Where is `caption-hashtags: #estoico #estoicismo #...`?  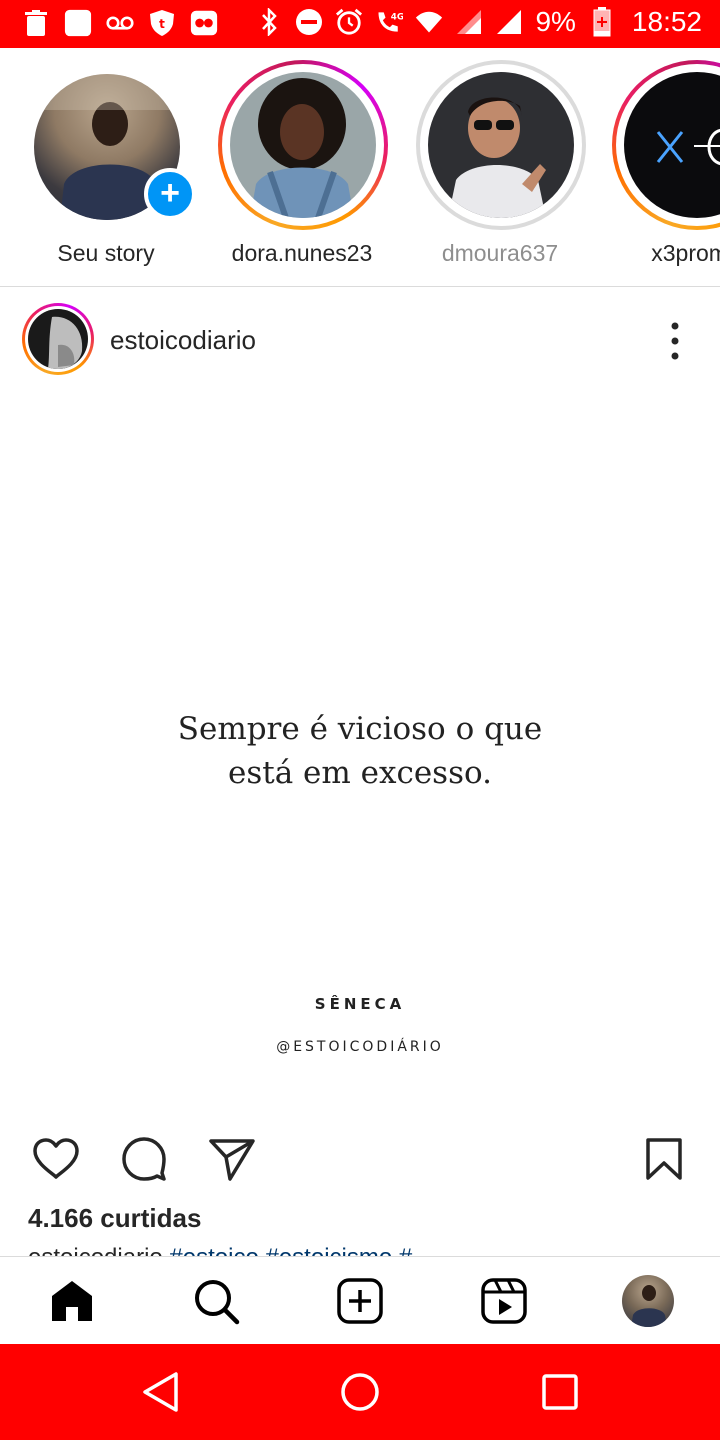
caption-hashtags: #estoico #estoicismo #... is located at coordinates (300, 1250).